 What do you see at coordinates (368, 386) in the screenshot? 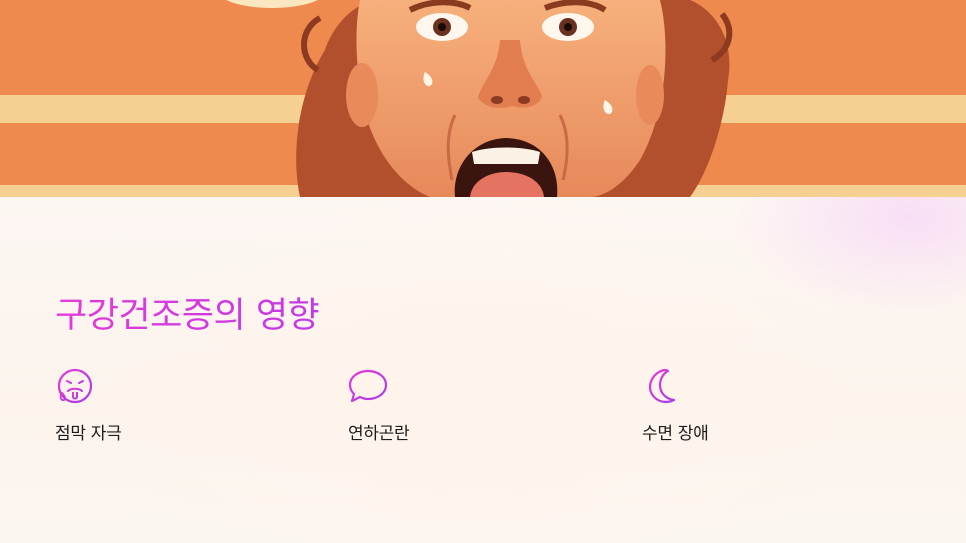
I see `speech-bubble-icon` at bounding box center [368, 386].